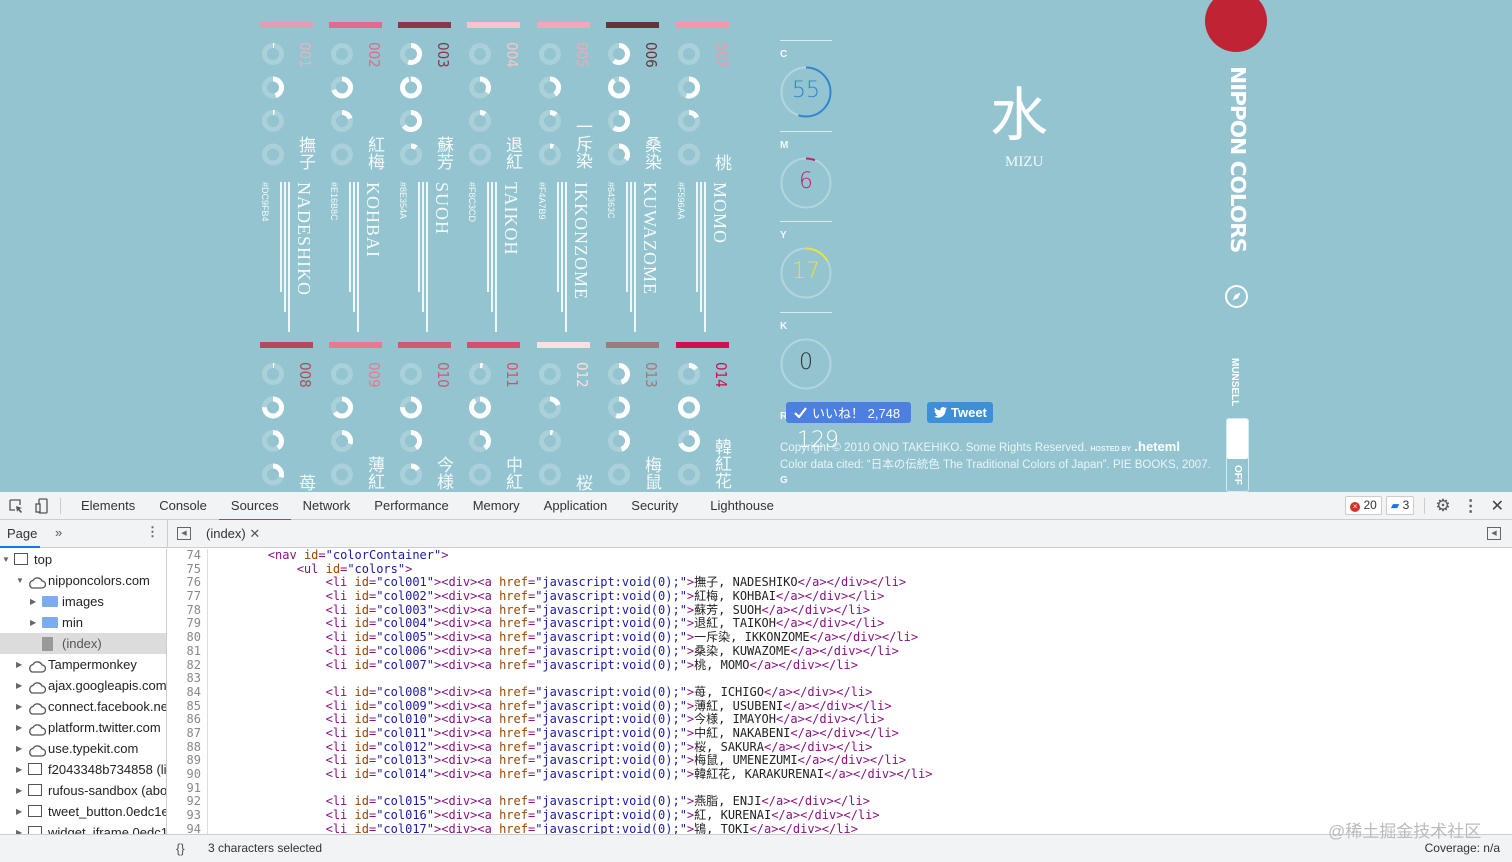  What do you see at coordinates (565, 417) in the screenshot?
I see `color-item-012: 012 桜` at bounding box center [565, 417].